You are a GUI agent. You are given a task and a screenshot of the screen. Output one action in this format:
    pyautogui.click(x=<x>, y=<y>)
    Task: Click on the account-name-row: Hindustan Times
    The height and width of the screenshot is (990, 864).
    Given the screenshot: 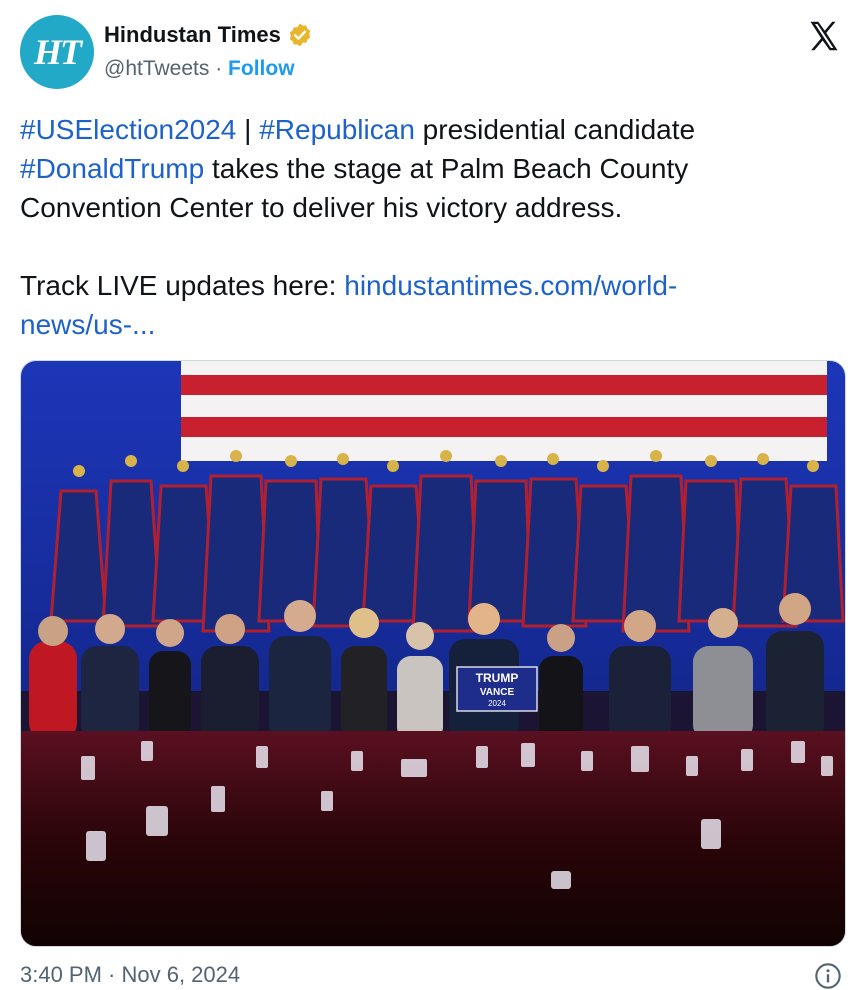 What is the action you would take?
    pyautogui.click(x=208, y=35)
    